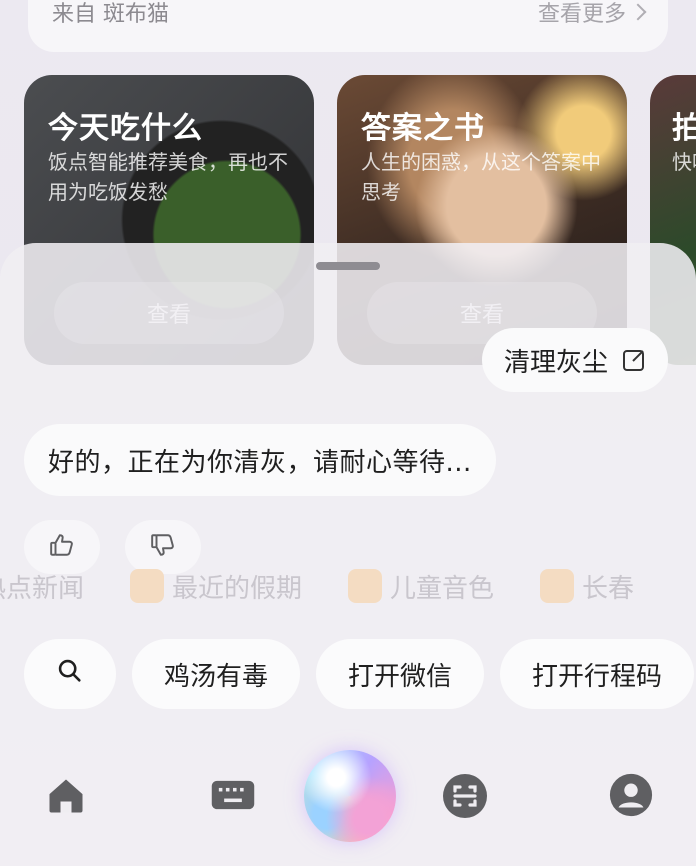 The height and width of the screenshot is (866, 696). What do you see at coordinates (42, 588) in the screenshot?
I see `suggestion-item: 热点新闻` at bounding box center [42, 588].